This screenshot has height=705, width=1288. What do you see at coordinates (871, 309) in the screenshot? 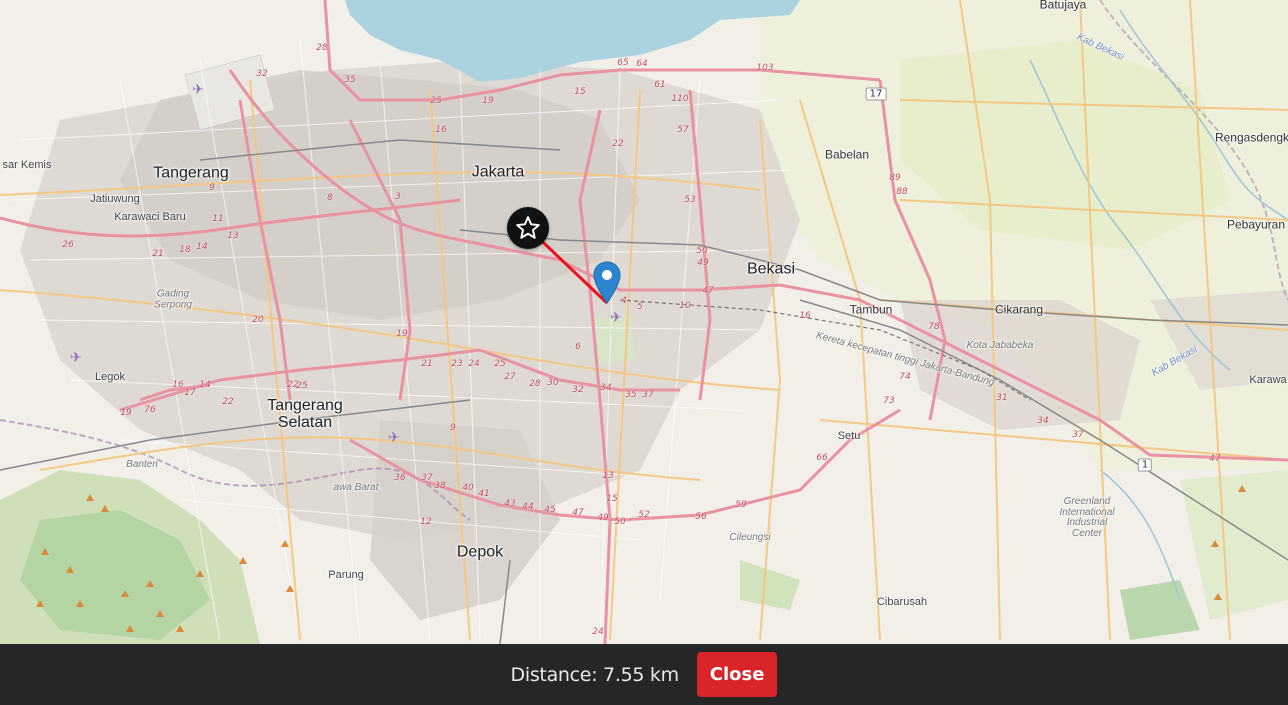
I see `place-tambun: Tambun` at bounding box center [871, 309].